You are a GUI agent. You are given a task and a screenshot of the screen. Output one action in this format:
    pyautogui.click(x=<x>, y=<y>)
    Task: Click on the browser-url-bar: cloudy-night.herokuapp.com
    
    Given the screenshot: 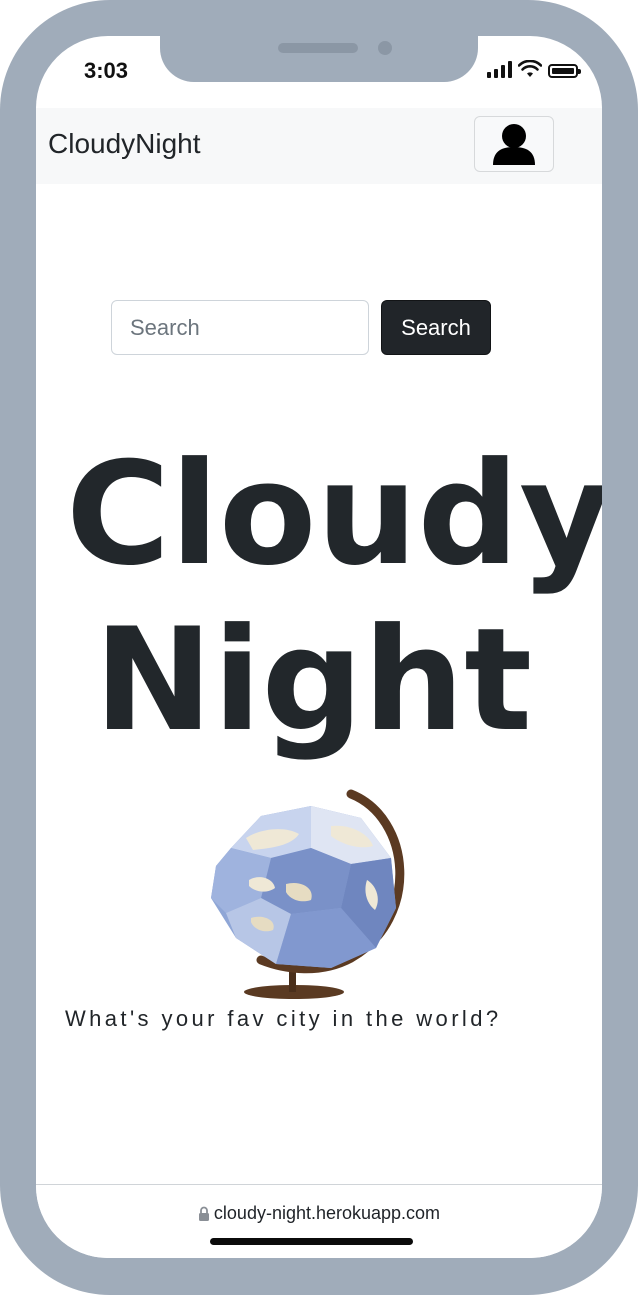 What is the action you would take?
    pyautogui.click(x=319, y=1221)
    